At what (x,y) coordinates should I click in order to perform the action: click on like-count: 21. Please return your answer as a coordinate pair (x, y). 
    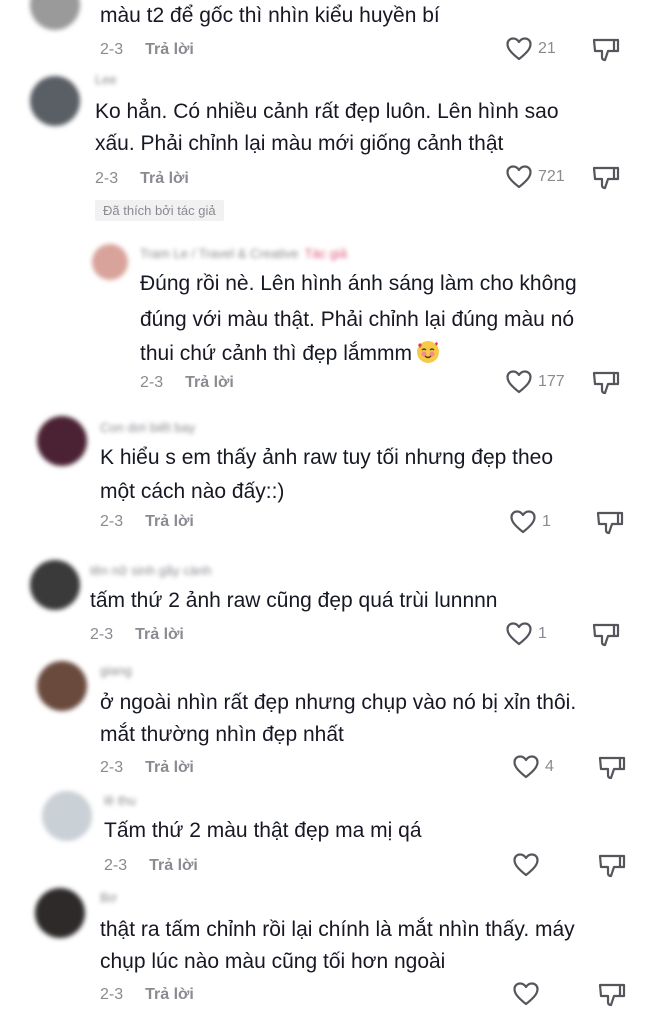
    Looking at the image, I should click on (547, 48).